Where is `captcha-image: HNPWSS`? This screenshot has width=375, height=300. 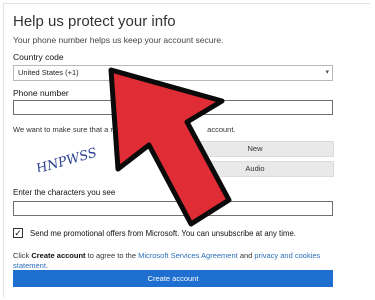 captcha-image: HNPWSS is located at coordinates (65, 160).